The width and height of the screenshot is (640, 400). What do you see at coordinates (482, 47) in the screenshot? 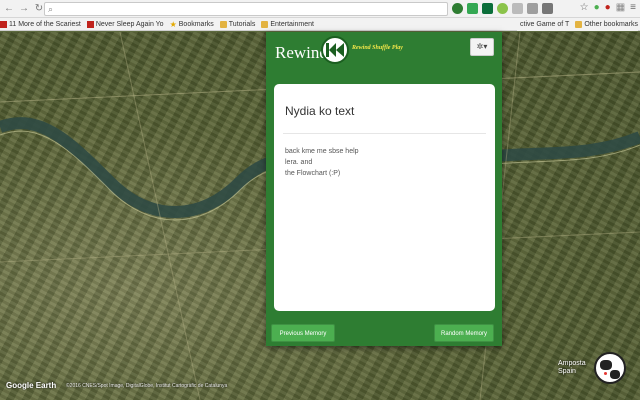
I see `settings-button: ✲▾` at bounding box center [482, 47].